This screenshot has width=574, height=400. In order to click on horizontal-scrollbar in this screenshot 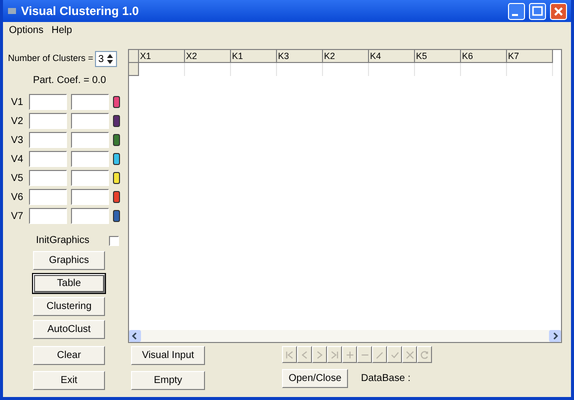, I will do `click(345, 336)`.